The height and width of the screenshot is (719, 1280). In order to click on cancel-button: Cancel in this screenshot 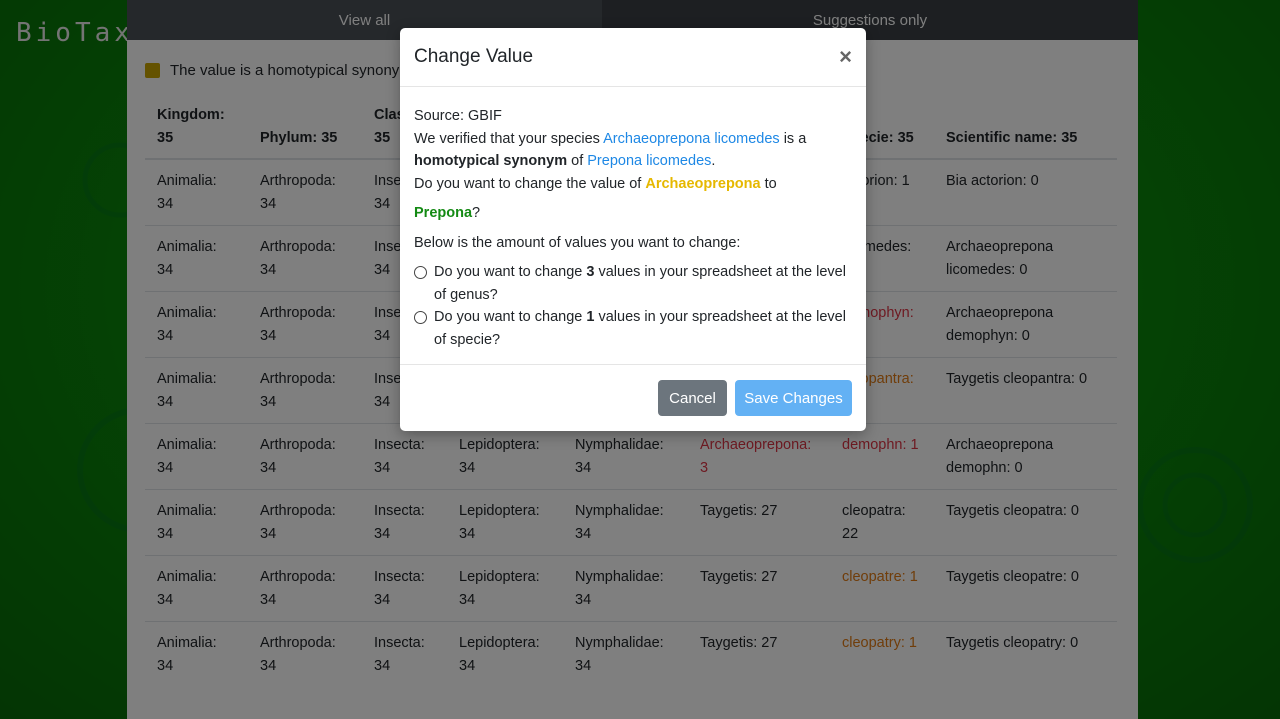, I will do `click(692, 398)`.